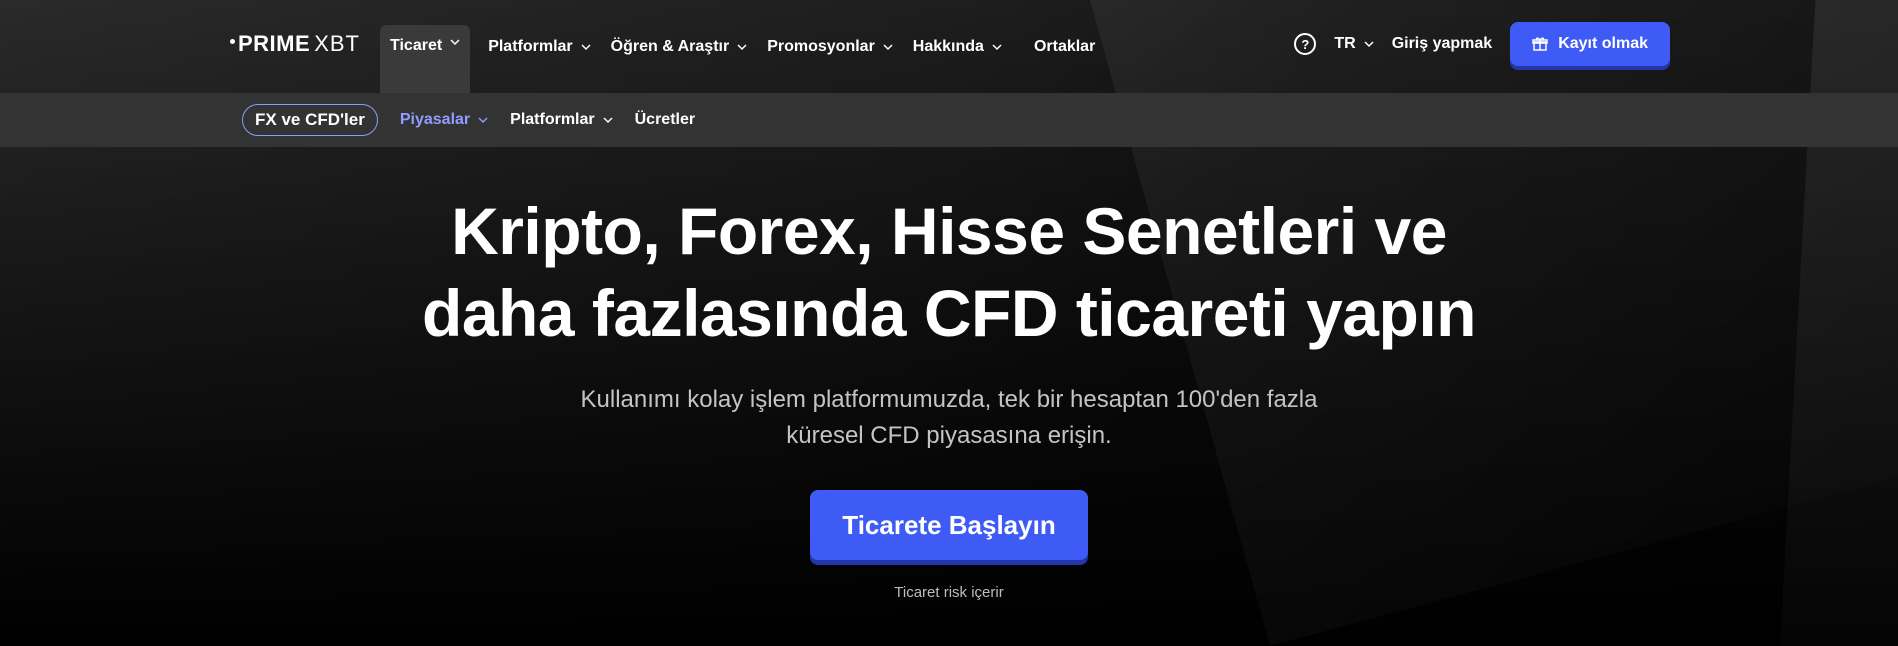 The width and height of the screenshot is (1898, 646). I want to click on menu-item-label: Ortaklar, so click(1064, 46).